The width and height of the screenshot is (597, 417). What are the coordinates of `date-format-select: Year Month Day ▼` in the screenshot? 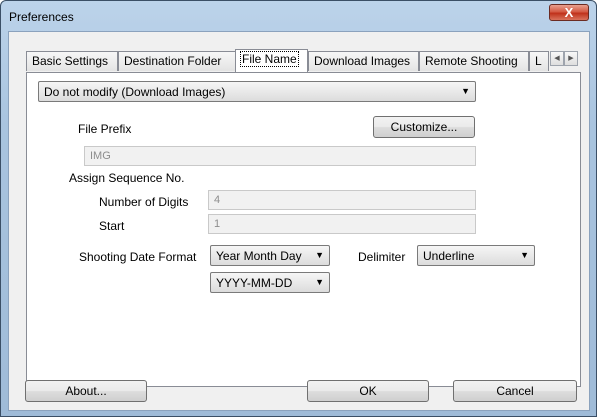 It's located at (270, 255).